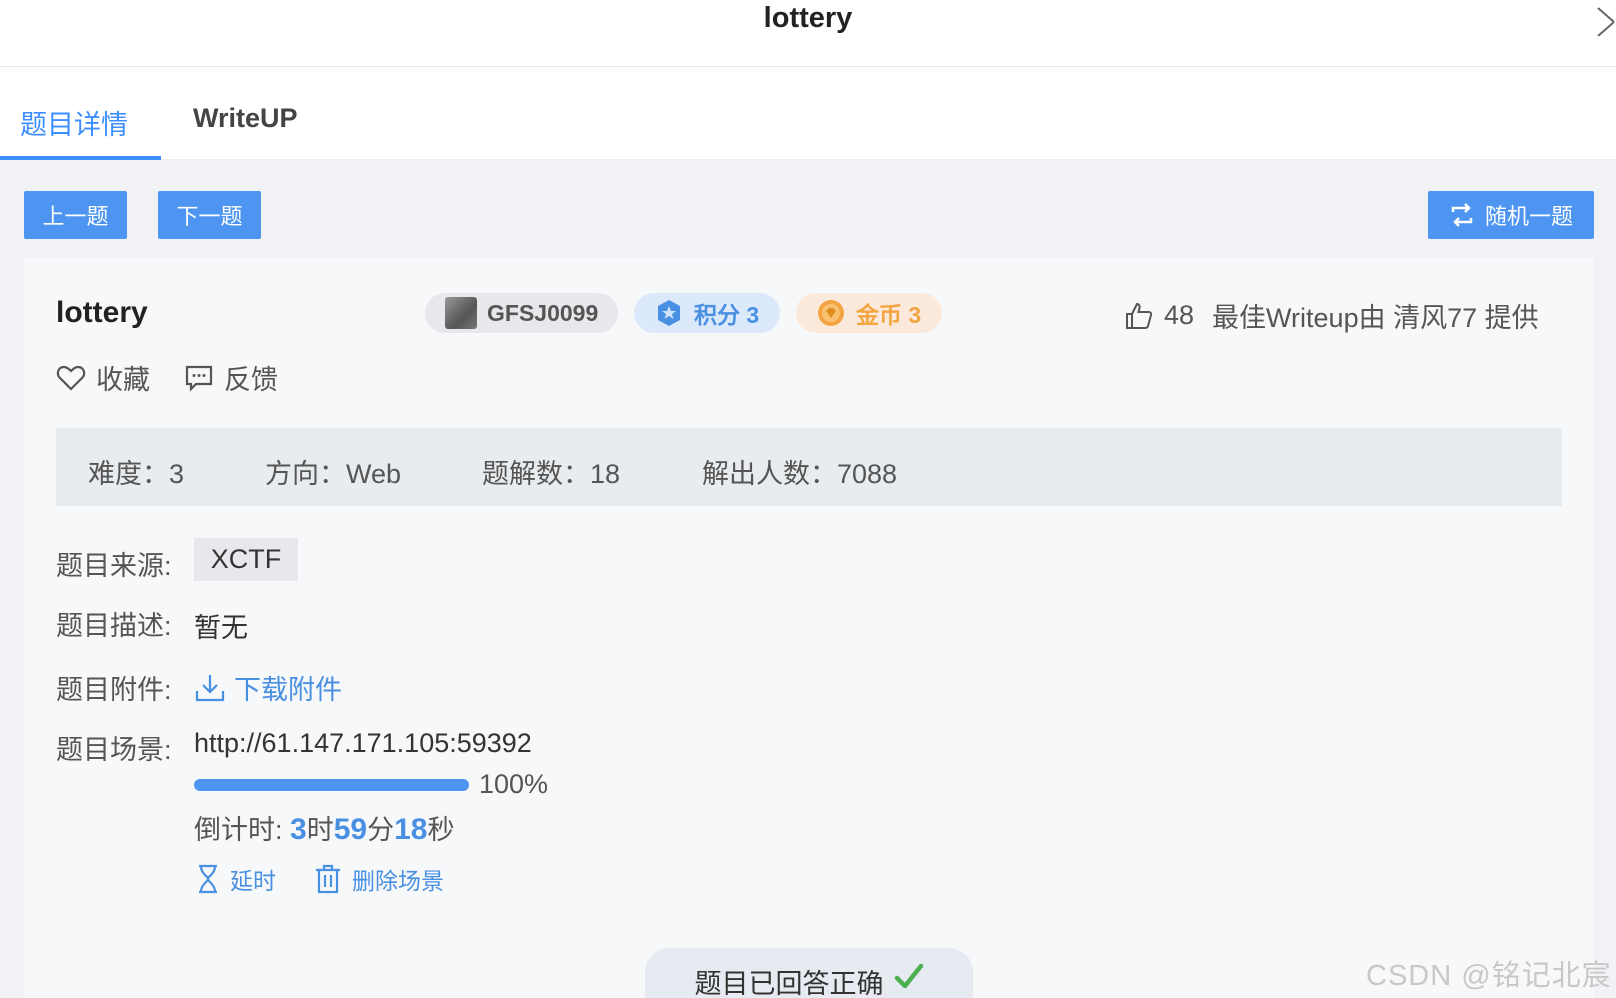 The height and width of the screenshot is (998, 1616). I want to click on tab-details: 题目详情, so click(74, 122).